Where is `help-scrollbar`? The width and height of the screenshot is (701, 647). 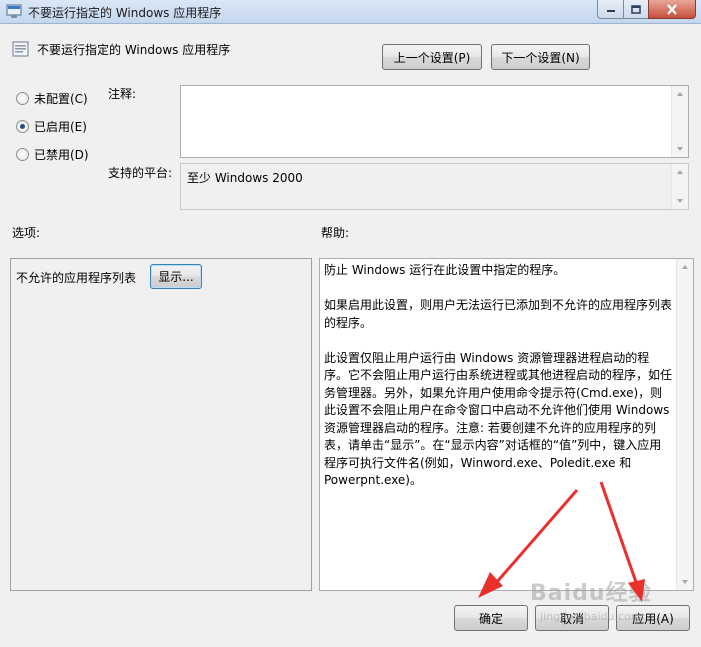 help-scrollbar is located at coordinates (684, 424).